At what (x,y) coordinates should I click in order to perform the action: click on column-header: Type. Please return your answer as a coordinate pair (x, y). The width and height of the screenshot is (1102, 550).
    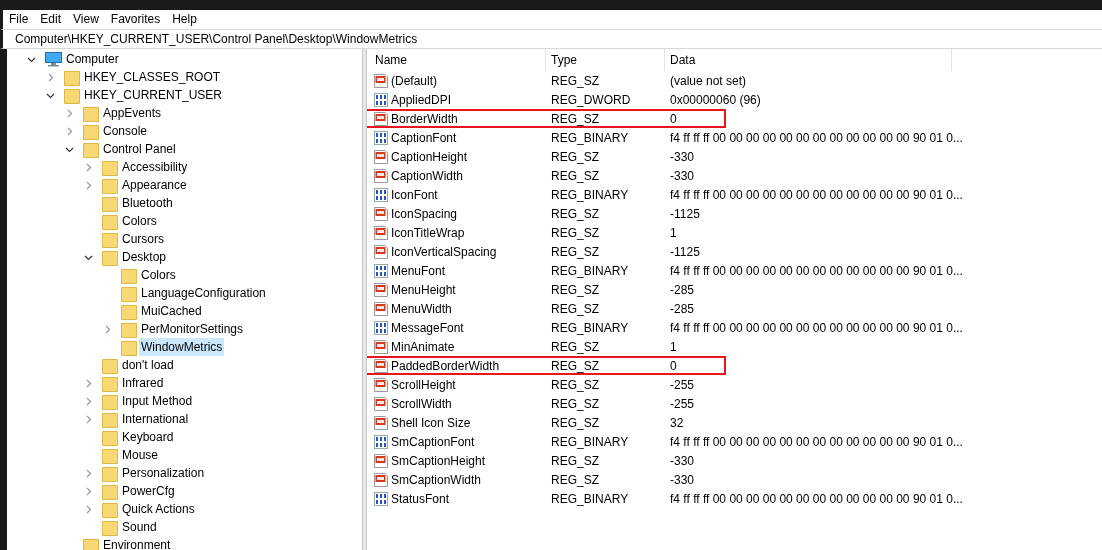
    Looking at the image, I should click on (605, 60).